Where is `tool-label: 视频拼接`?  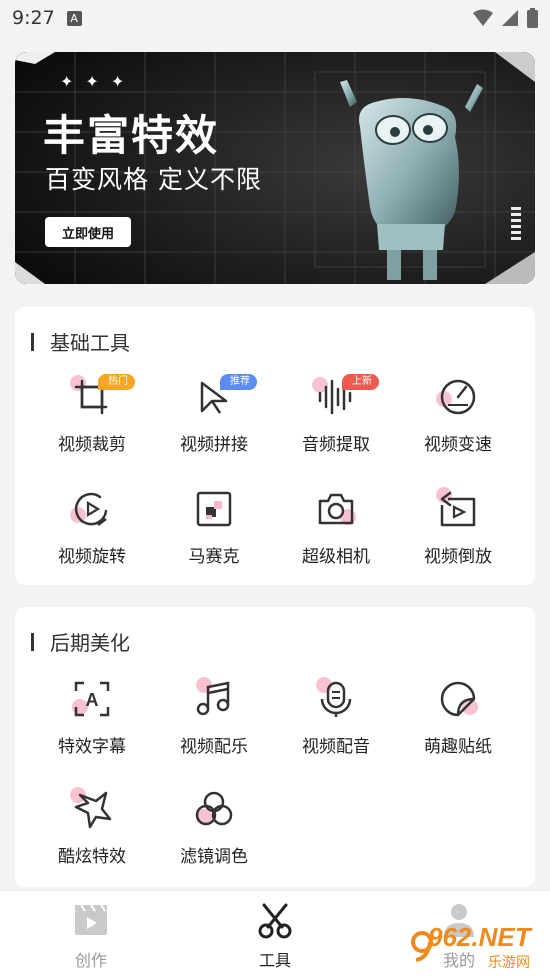 tool-label: 视频拼接 is located at coordinates (214, 445).